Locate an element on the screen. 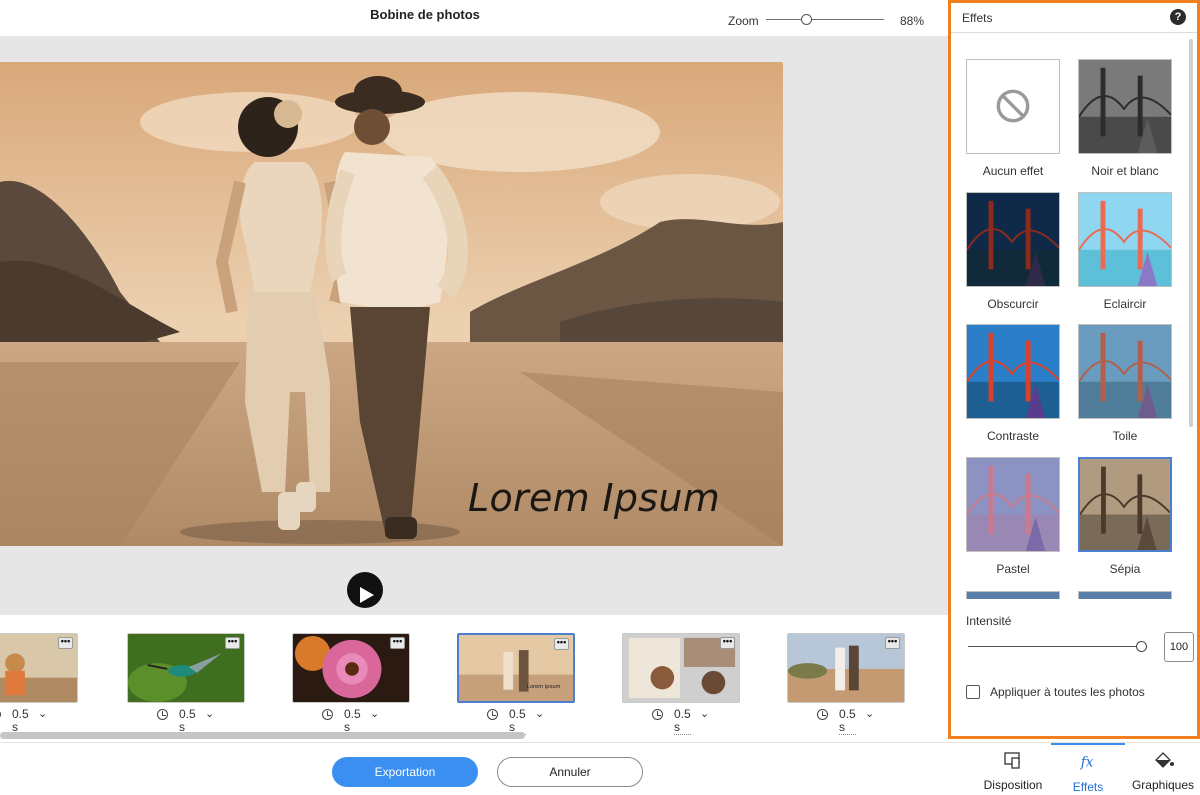  play-button is located at coordinates (365, 590).